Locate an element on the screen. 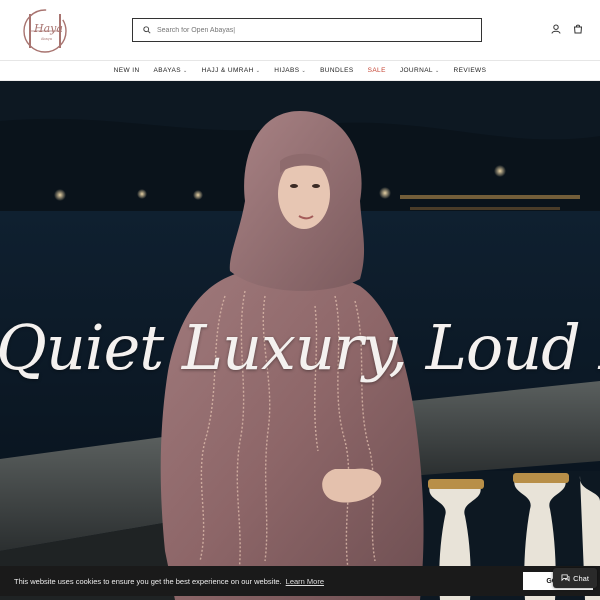 Image resolution: width=600 pixels, height=600 pixels. cart-icon is located at coordinates (578, 29).